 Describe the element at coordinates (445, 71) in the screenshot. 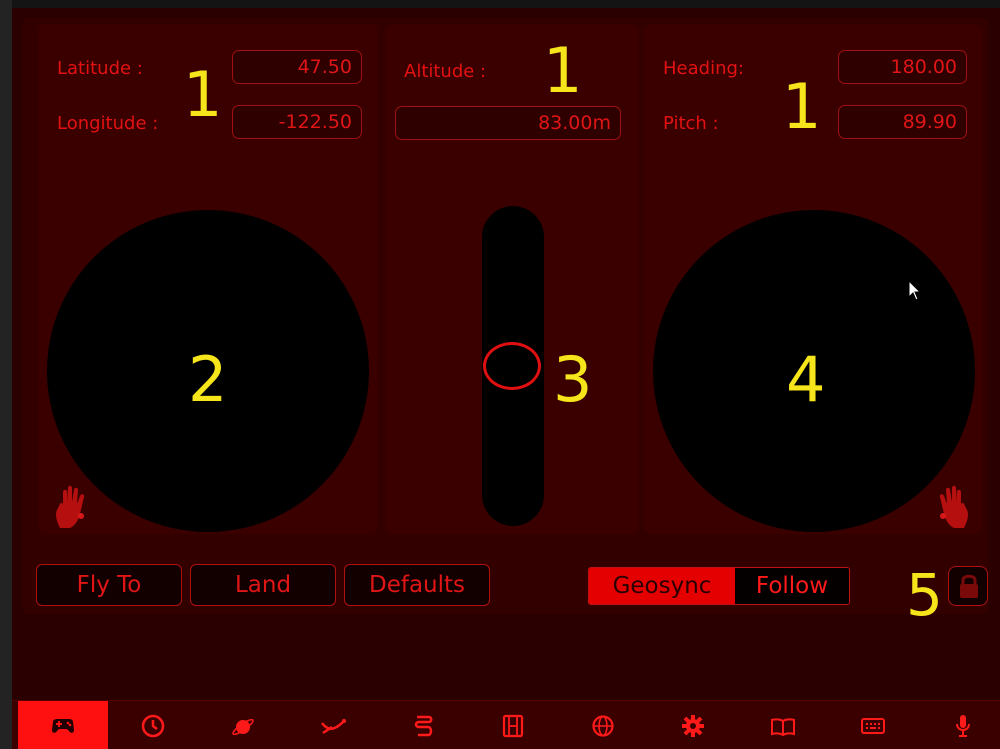

I see `altitude-label: Altitude :` at that location.